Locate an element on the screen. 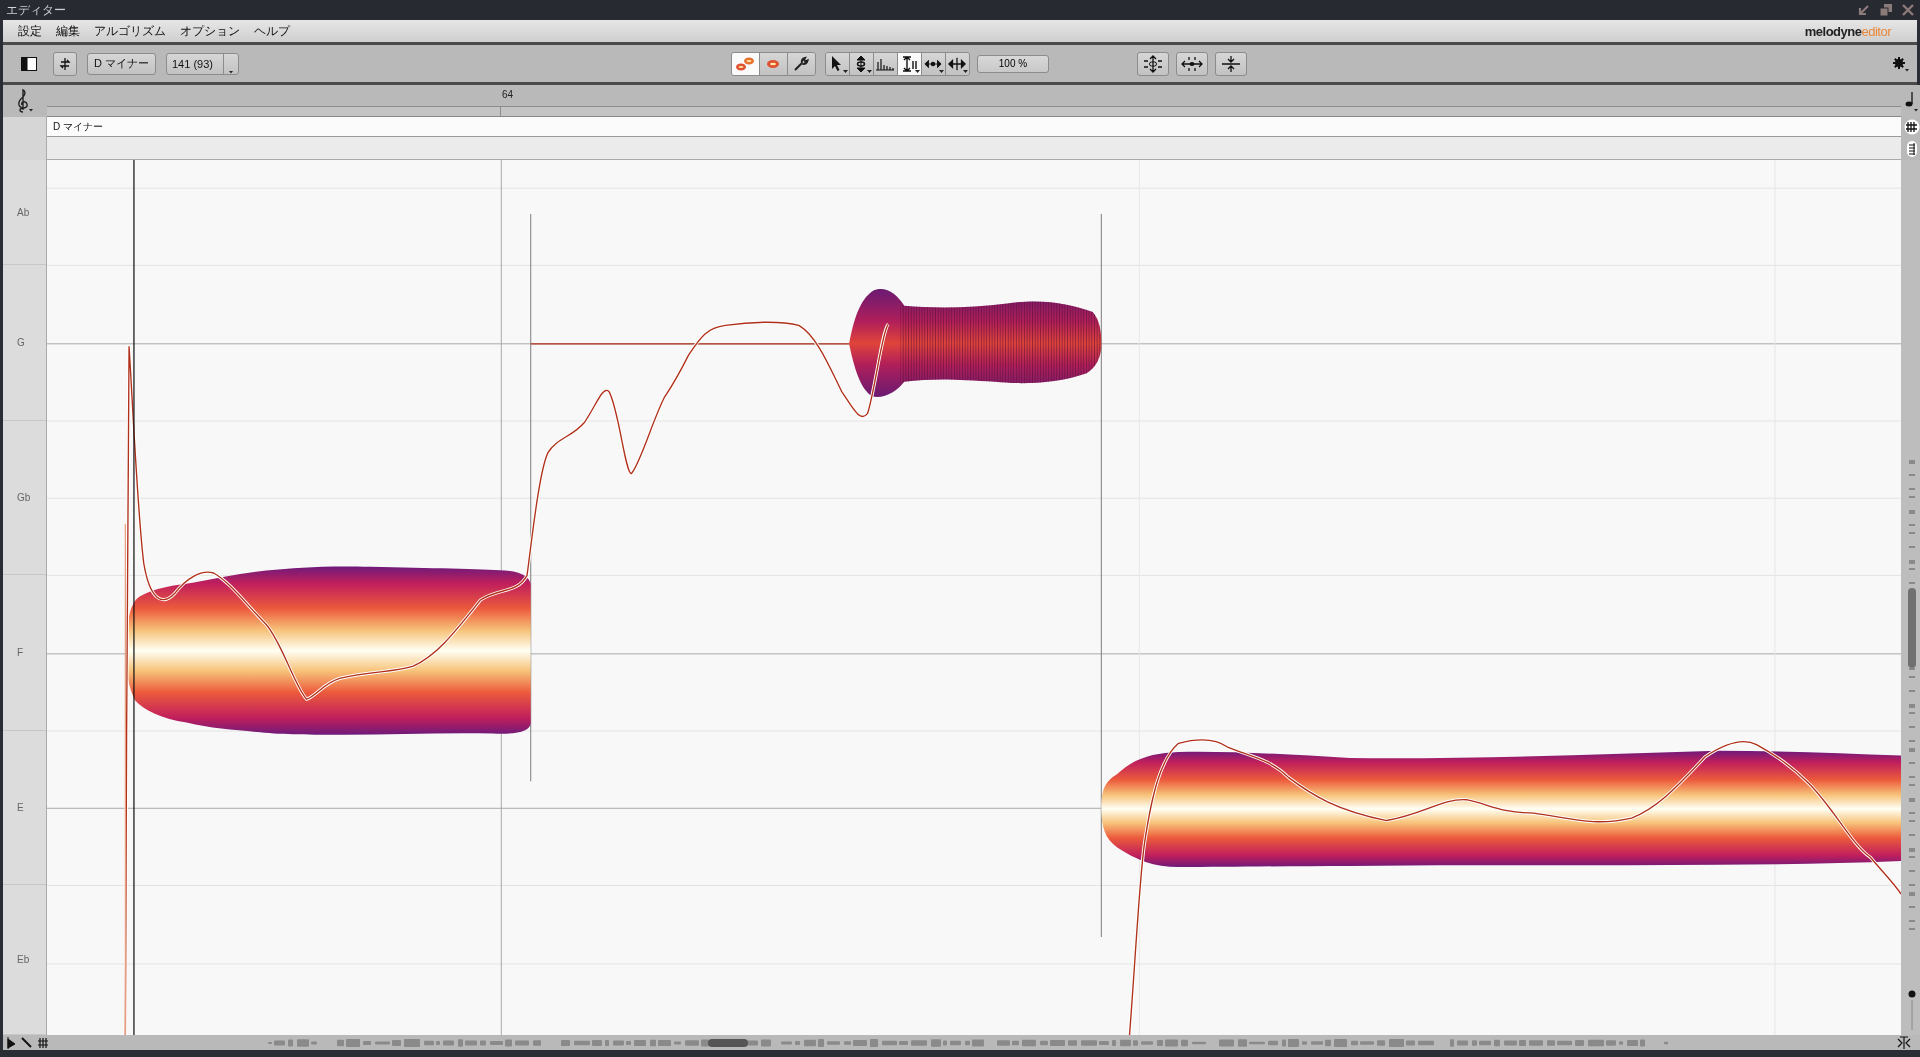  note-blob-icon is located at coordinates (773, 63).